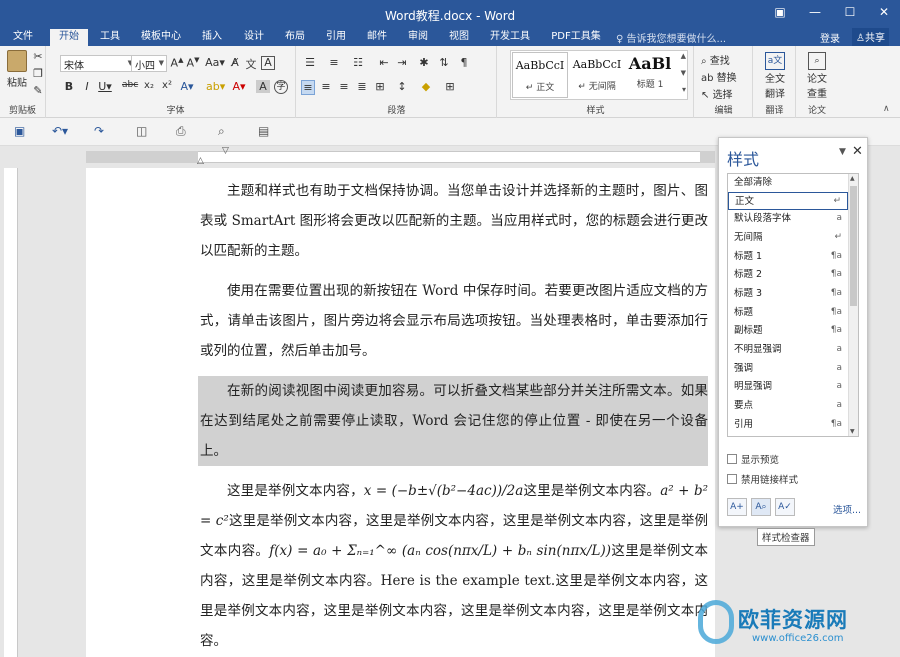 This screenshot has height=657, width=900. What do you see at coordinates (215, 62) in the screenshot?
I see `change-case-icon: Aa▾` at bounding box center [215, 62].